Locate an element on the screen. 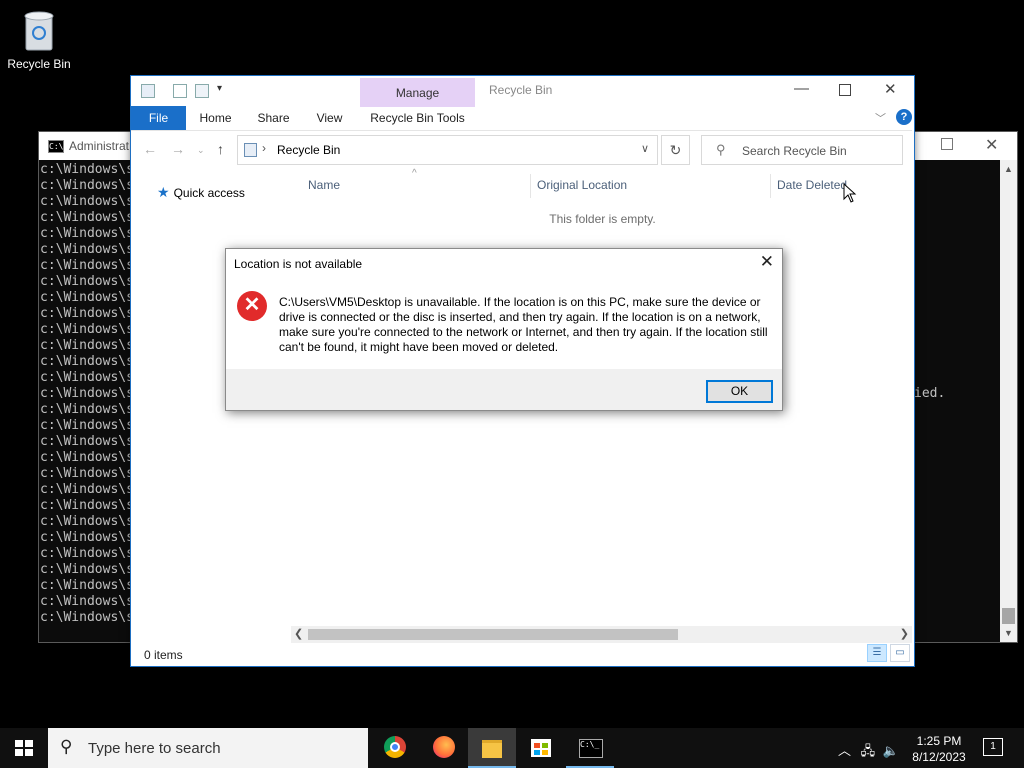 The height and width of the screenshot is (768, 1024). scroll-left-icon: ❮ is located at coordinates (298, 633).